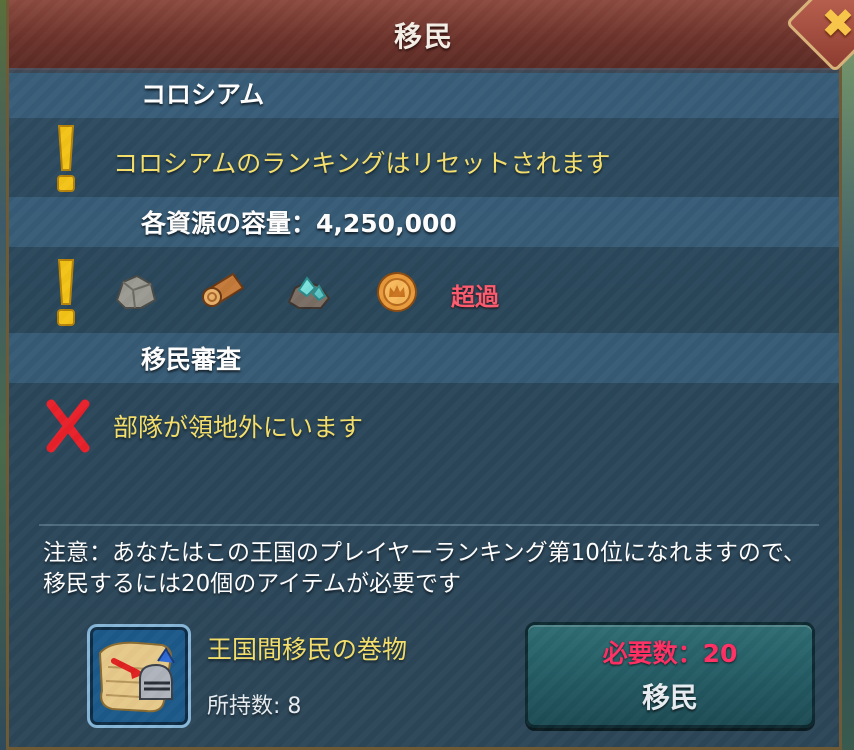  I want to click on scroll-knight-icon, so click(136, 677).